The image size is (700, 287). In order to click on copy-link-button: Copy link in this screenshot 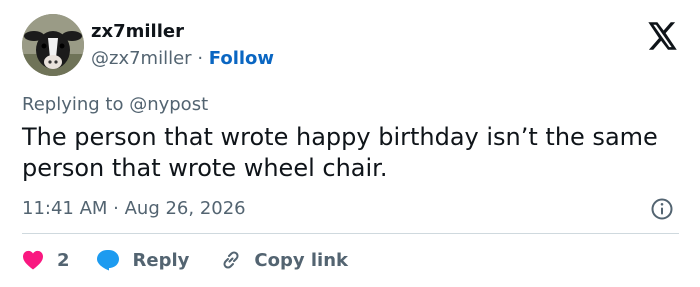, I will do `click(283, 260)`.